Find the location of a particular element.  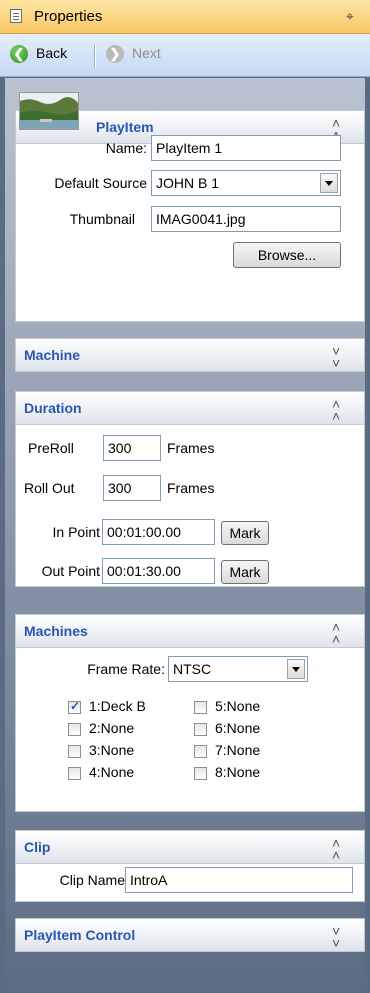

machine-header: Machine ˅ ˅ is located at coordinates (190, 355).